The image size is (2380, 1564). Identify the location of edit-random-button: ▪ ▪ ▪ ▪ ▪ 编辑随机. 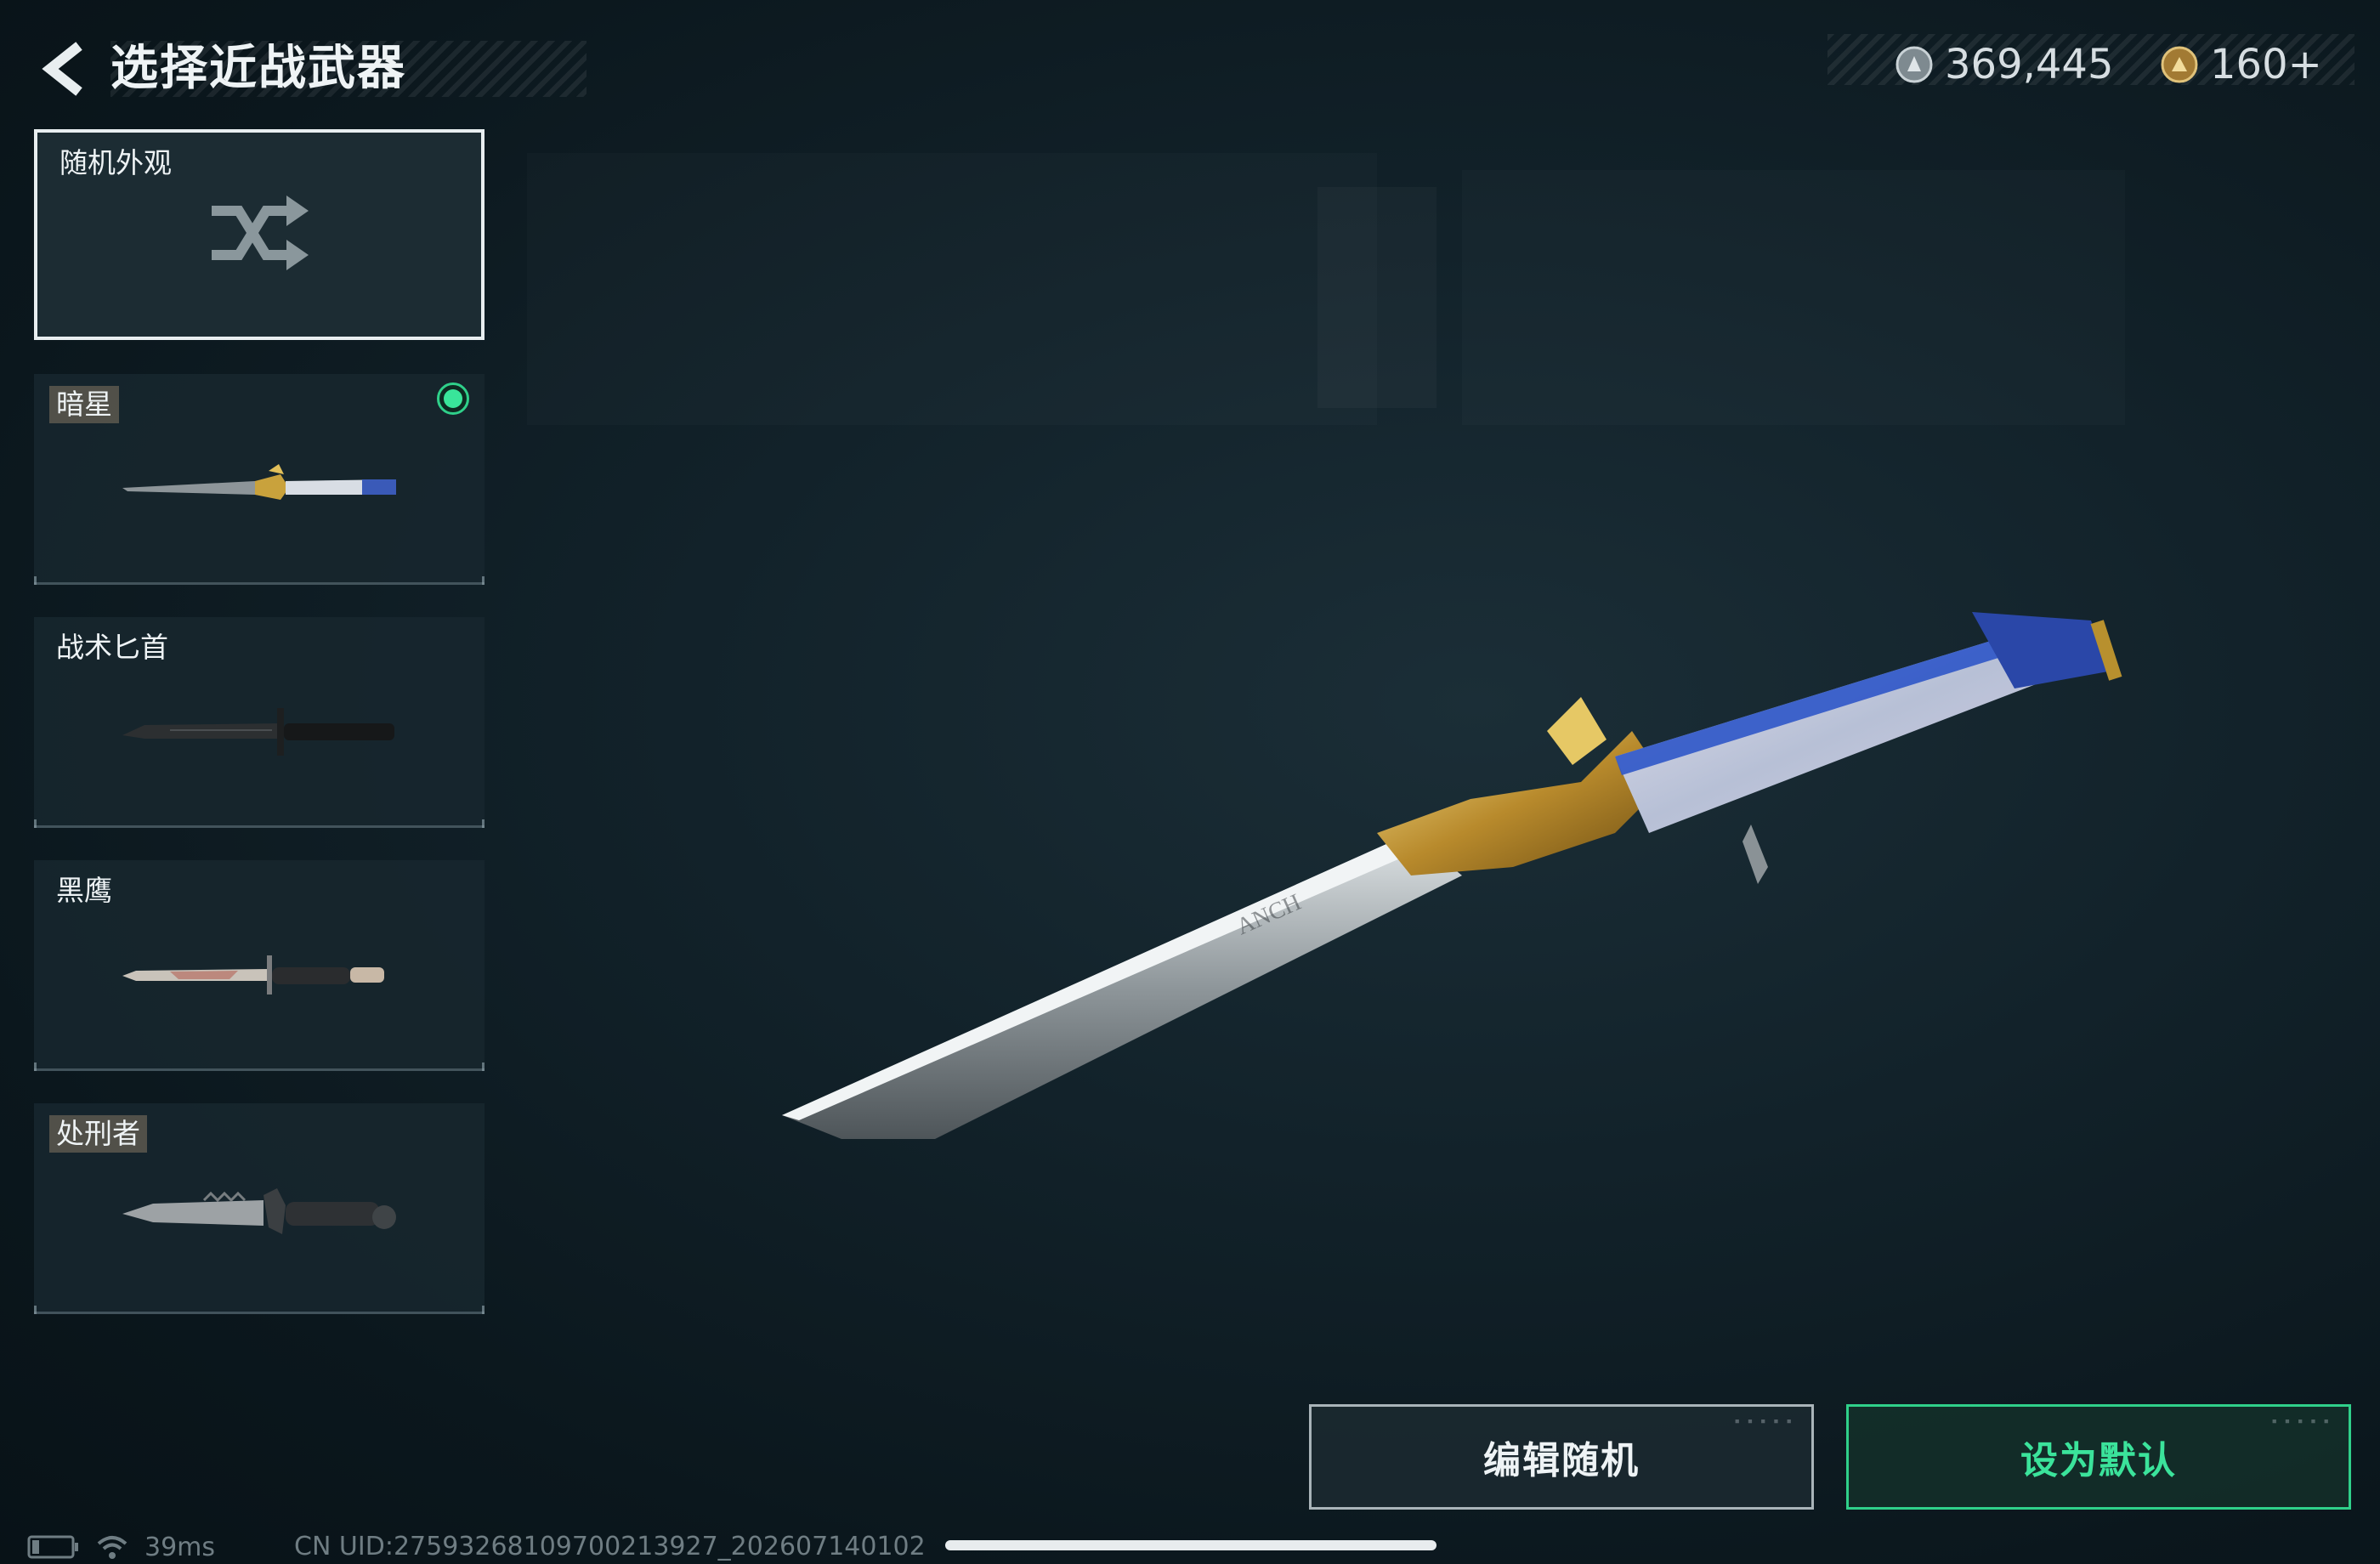
(1561, 1457).